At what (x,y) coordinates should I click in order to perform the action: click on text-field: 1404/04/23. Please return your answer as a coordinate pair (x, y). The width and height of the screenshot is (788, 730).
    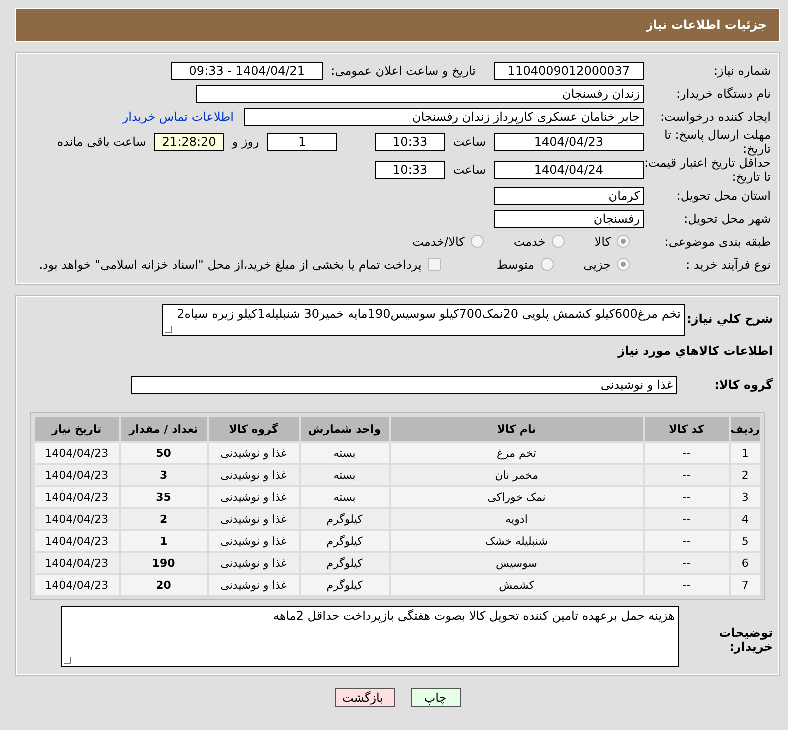
    Looking at the image, I should click on (569, 142).